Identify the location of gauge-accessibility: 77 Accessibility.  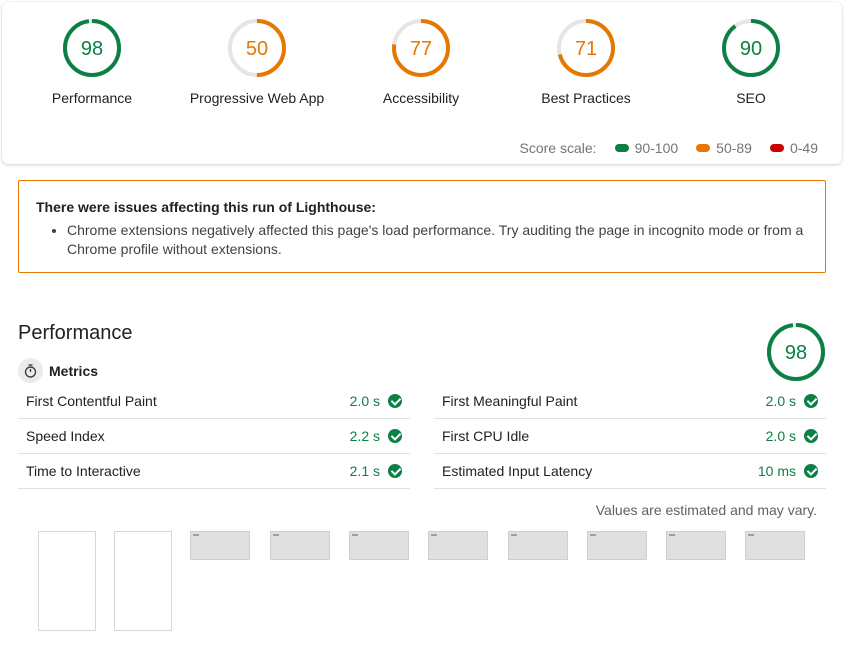
(421, 62).